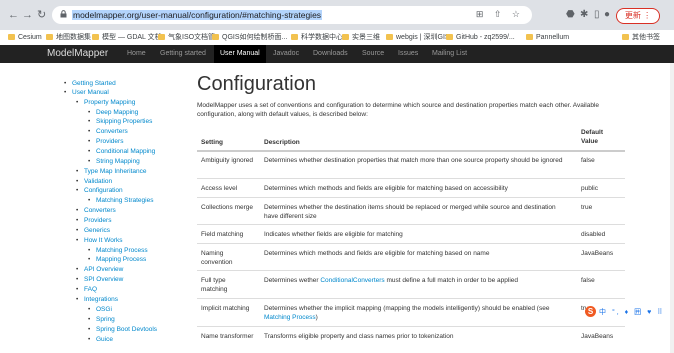 This screenshot has width=674, height=353. Describe the element at coordinates (227, 336) in the screenshot. I see `table-cell-setting: Name transformer` at that location.